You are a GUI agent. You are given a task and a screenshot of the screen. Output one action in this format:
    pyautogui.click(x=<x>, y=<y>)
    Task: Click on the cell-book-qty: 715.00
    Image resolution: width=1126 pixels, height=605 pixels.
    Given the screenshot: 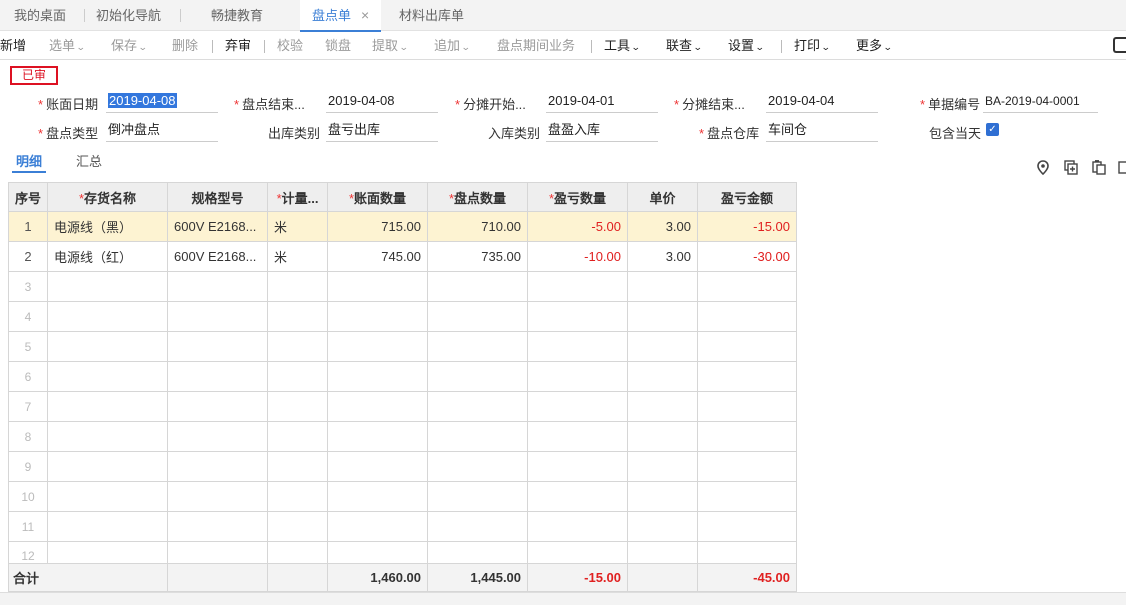 What is the action you would take?
    pyautogui.click(x=378, y=226)
    